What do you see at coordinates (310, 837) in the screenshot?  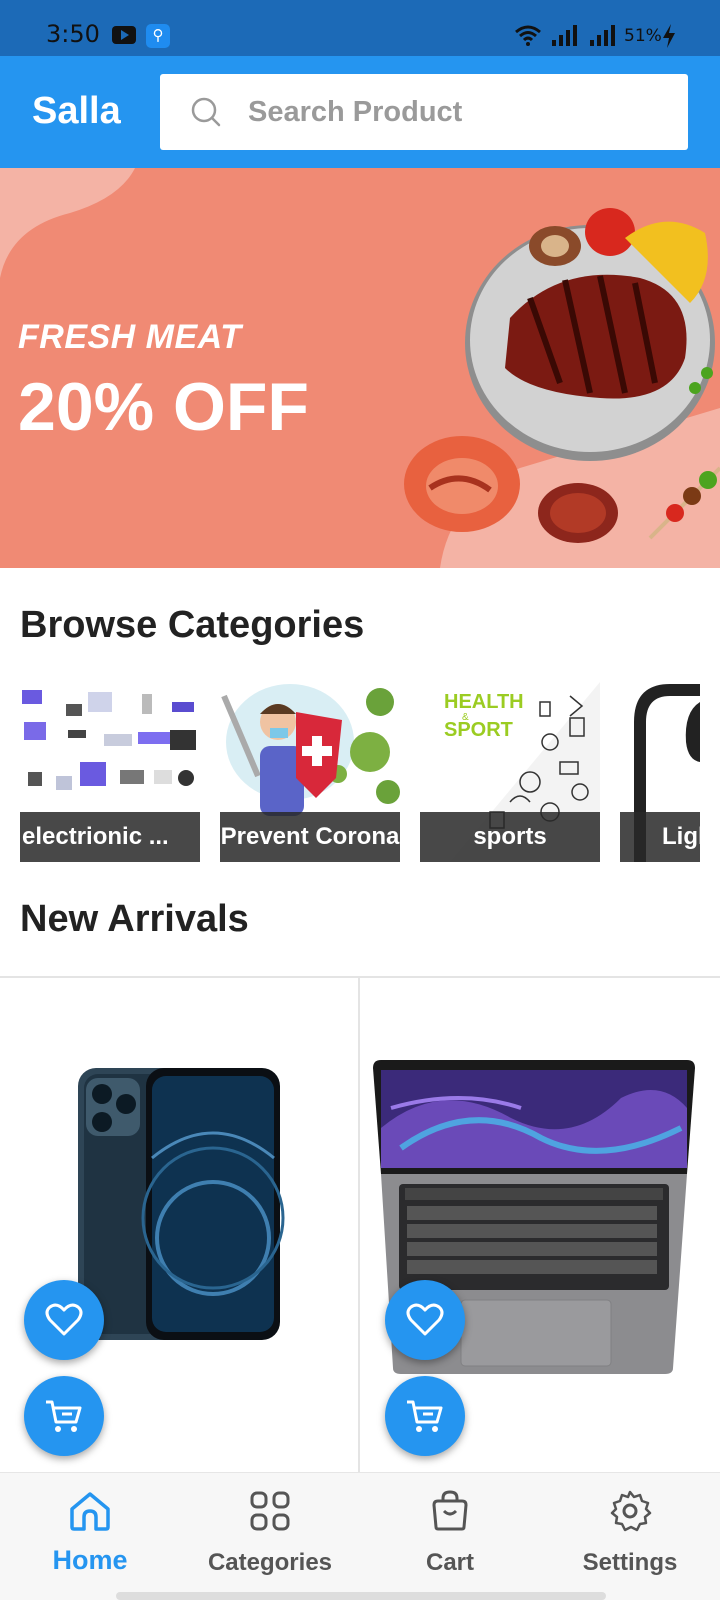 I see `category-label: Prevent Corona` at bounding box center [310, 837].